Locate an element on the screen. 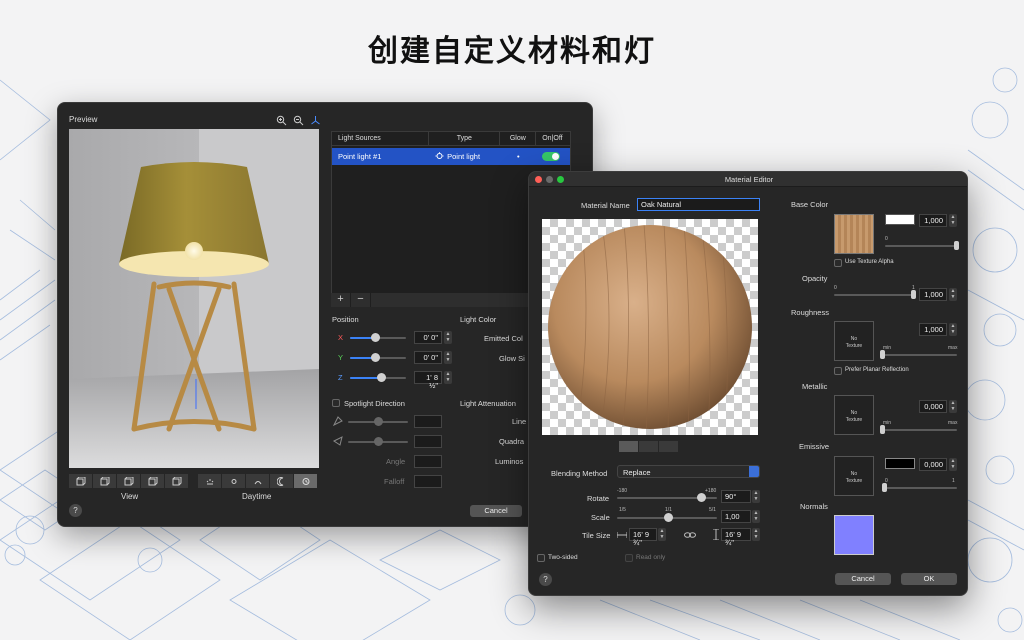  view-perspective-button is located at coordinates (177, 481).